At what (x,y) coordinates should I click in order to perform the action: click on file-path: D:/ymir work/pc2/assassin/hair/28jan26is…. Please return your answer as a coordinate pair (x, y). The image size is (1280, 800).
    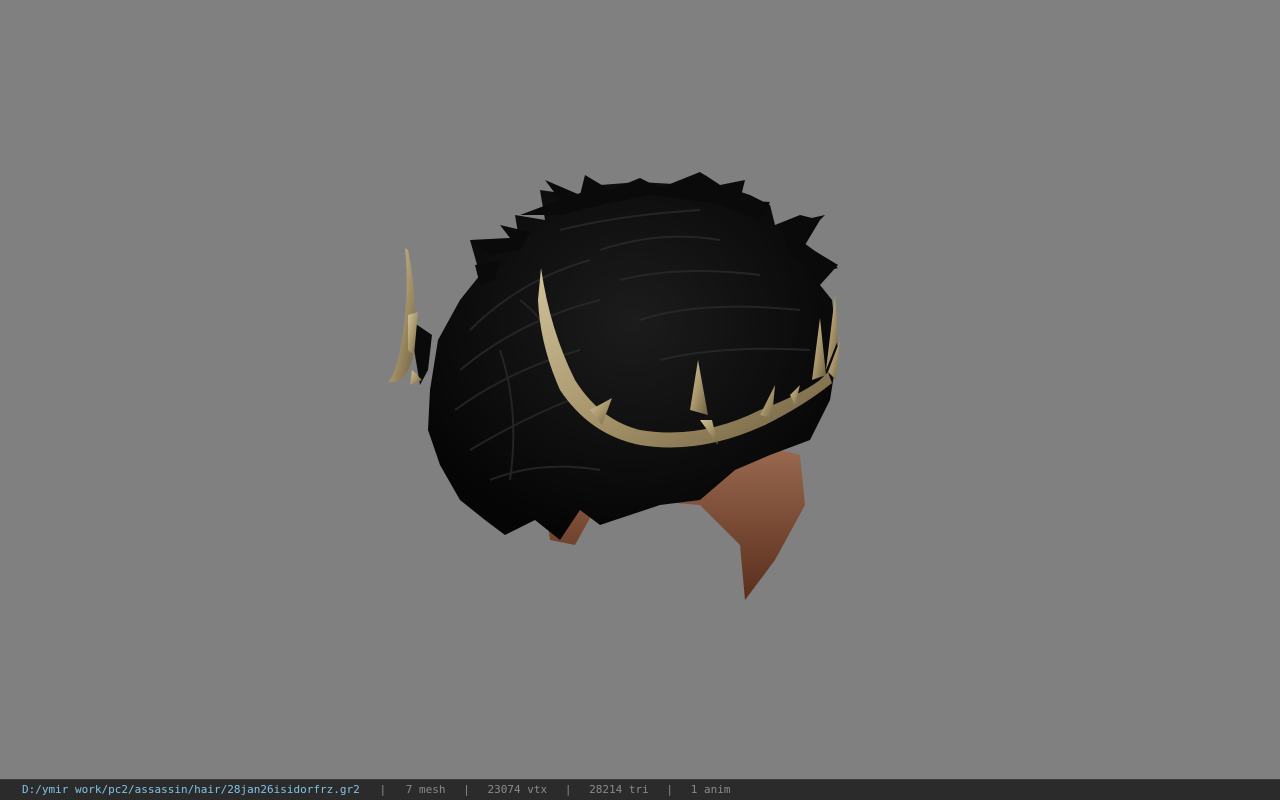
    Looking at the image, I should click on (191, 789).